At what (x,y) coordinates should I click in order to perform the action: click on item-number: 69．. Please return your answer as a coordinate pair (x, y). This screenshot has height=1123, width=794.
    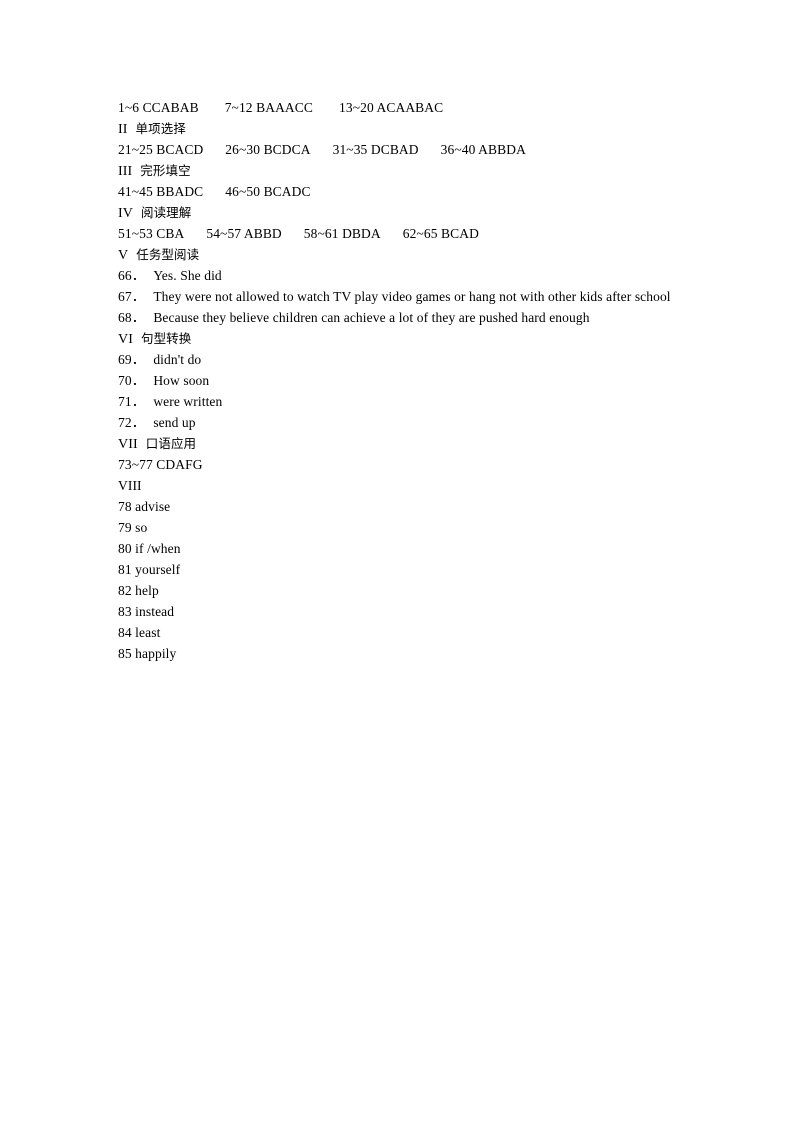
    Looking at the image, I should click on (132, 359).